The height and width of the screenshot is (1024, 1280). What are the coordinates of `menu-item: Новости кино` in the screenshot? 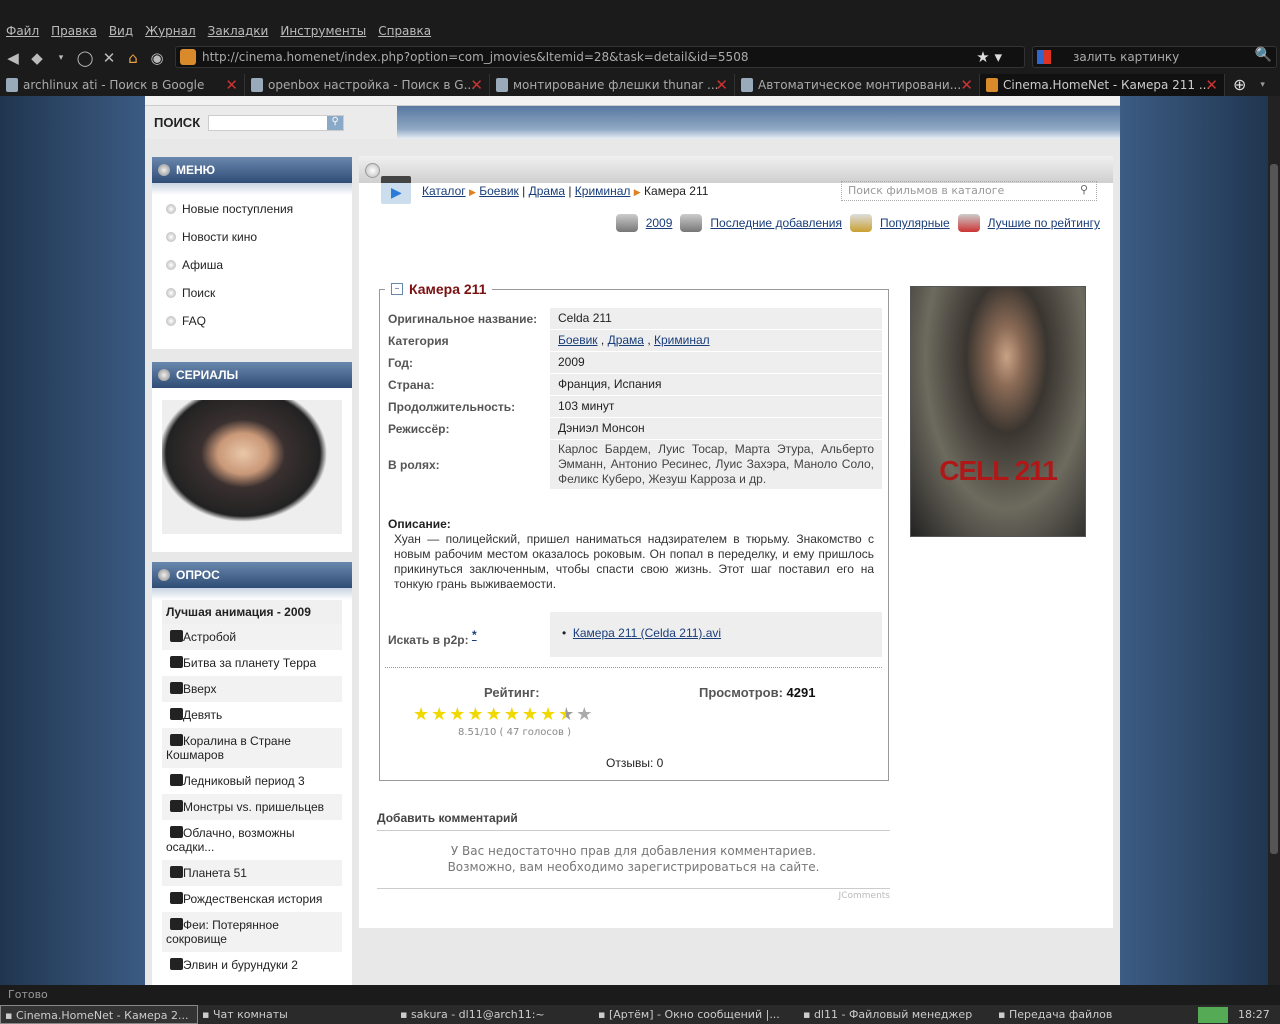 It's located at (252, 237).